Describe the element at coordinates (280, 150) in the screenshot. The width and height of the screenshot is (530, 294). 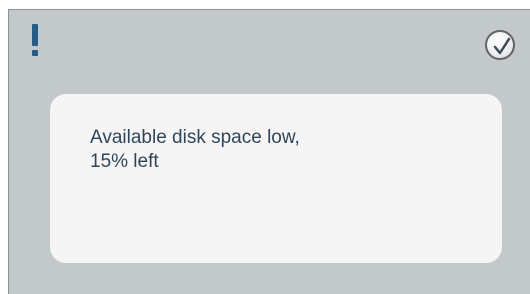
I see `alert-message: Available disk space low, 15% left` at that location.